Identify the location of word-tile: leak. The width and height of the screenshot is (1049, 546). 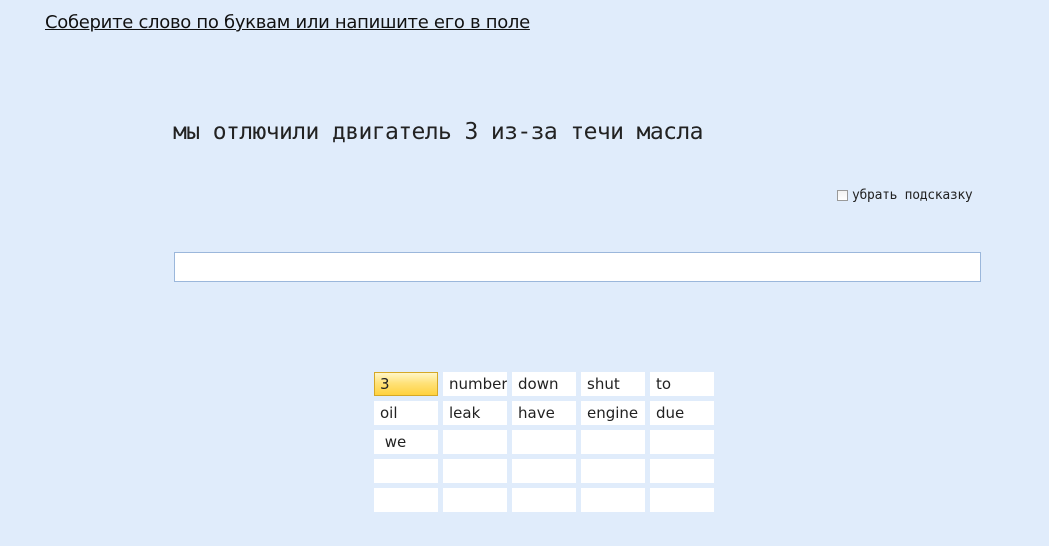
(475, 413).